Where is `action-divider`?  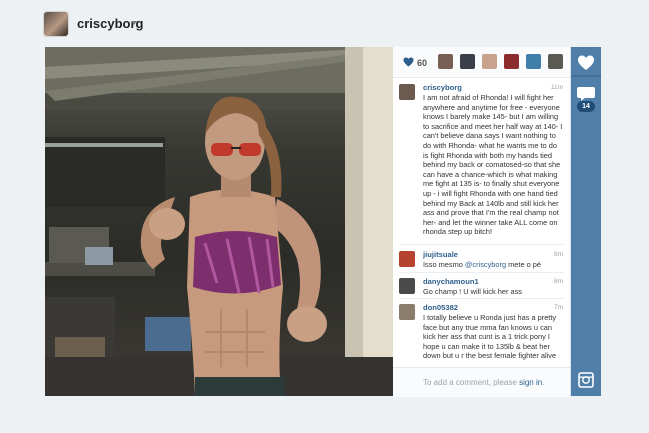 action-divider is located at coordinates (586, 76).